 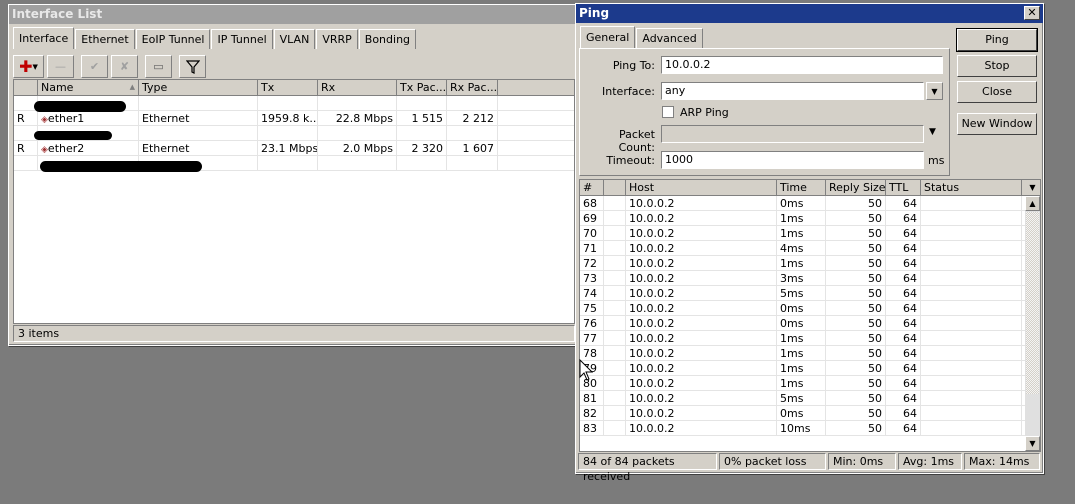 What do you see at coordinates (792, 134) in the screenshot?
I see `packet-count-input` at bounding box center [792, 134].